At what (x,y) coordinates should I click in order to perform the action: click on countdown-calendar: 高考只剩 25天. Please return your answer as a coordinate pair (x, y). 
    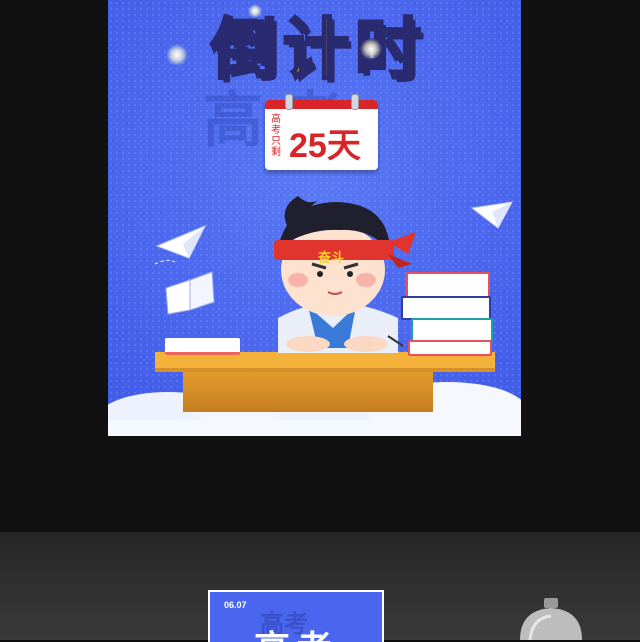
    Looking at the image, I should click on (321, 132).